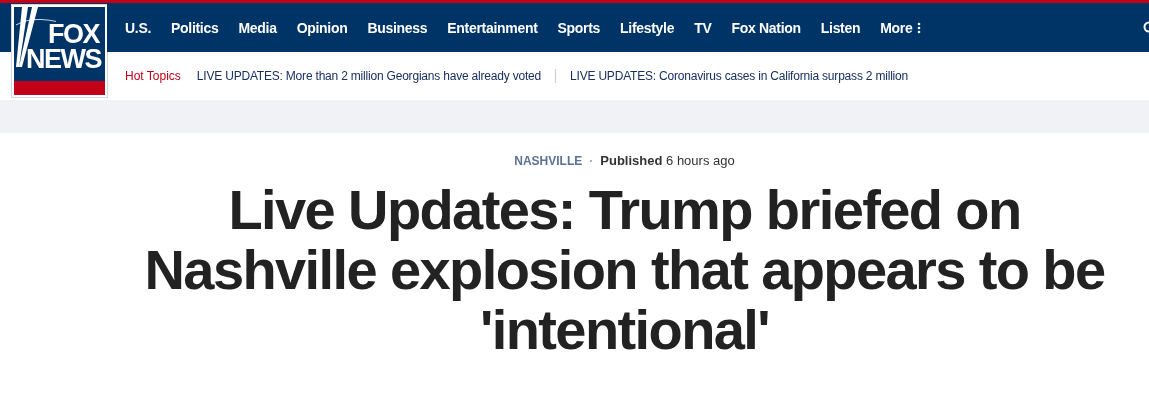  Describe the element at coordinates (397, 27) in the screenshot. I see `nav-link: Business` at that location.